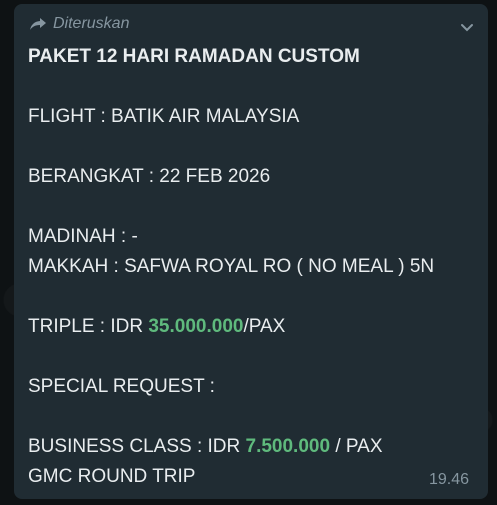 The image size is (497, 505). Describe the element at coordinates (91, 23) in the screenshot. I see `forwarded-label: Diteruskan` at that location.